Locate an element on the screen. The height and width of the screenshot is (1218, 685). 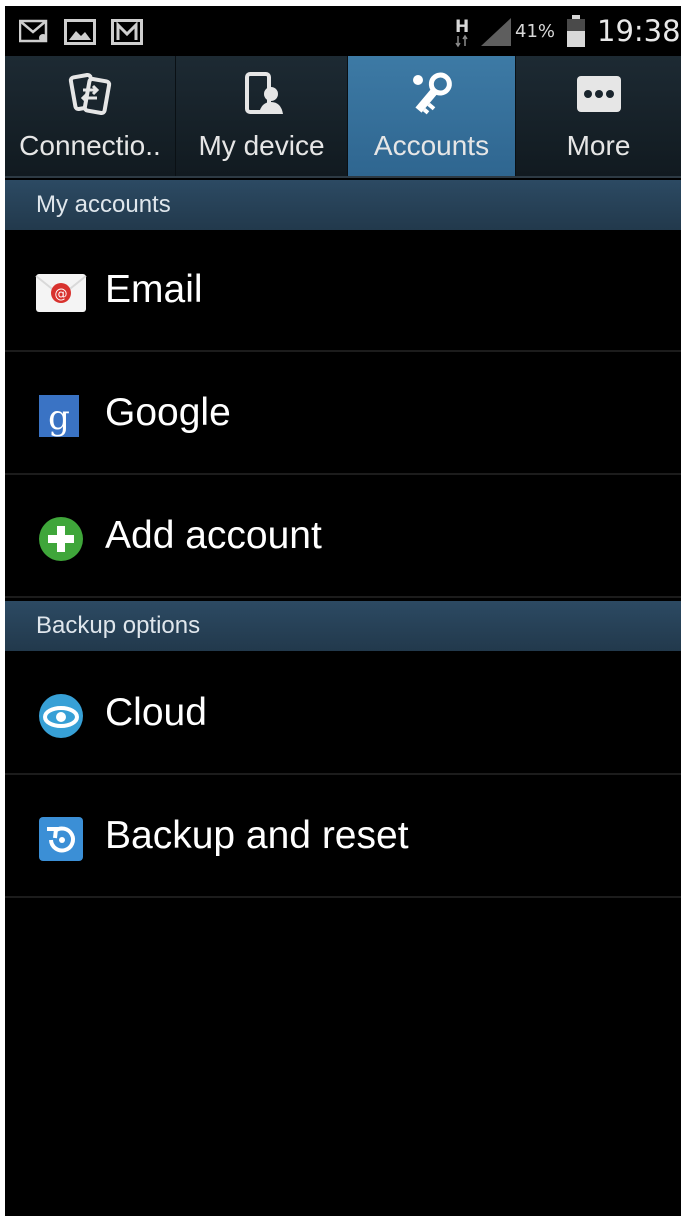
status-bar: H 41% 19:38 is located at coordinates (343, 31).